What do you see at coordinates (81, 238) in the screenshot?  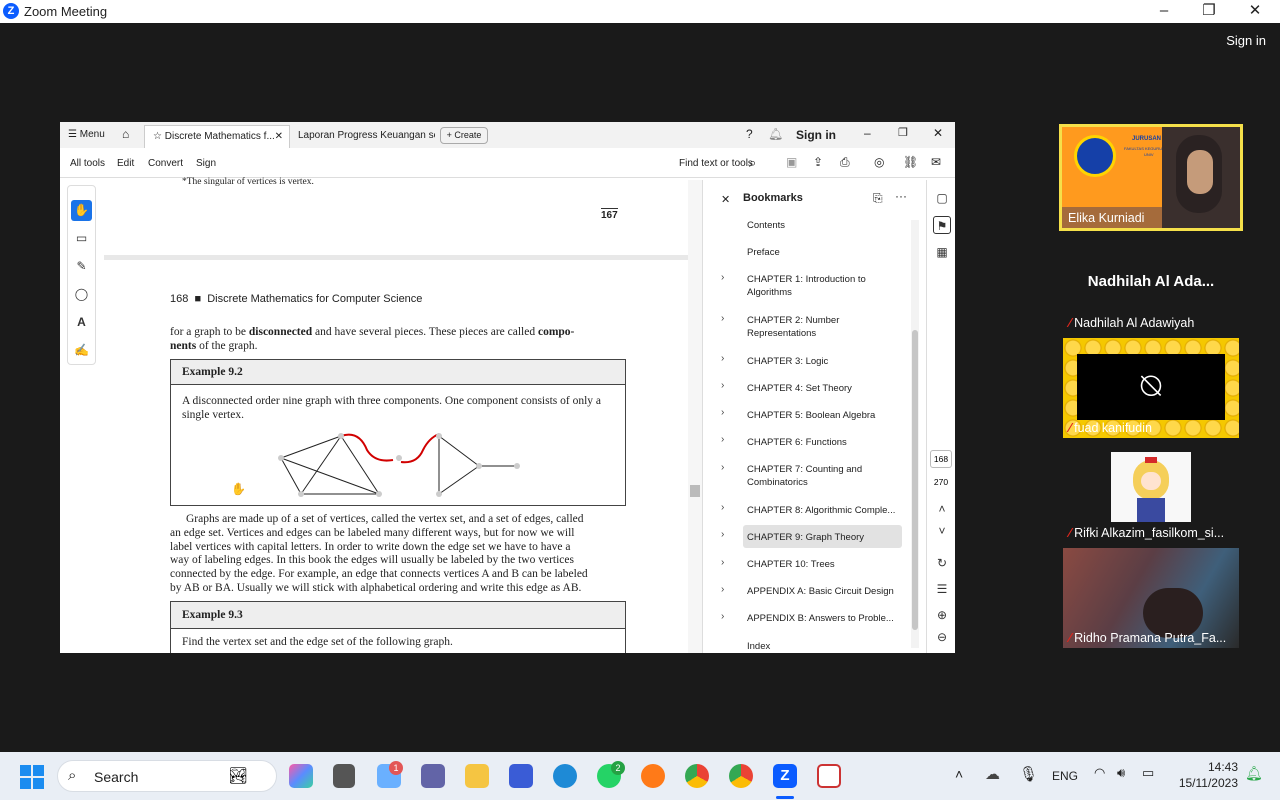 I see `add-comment-icon: ▭` at bounding box center [81, 238].